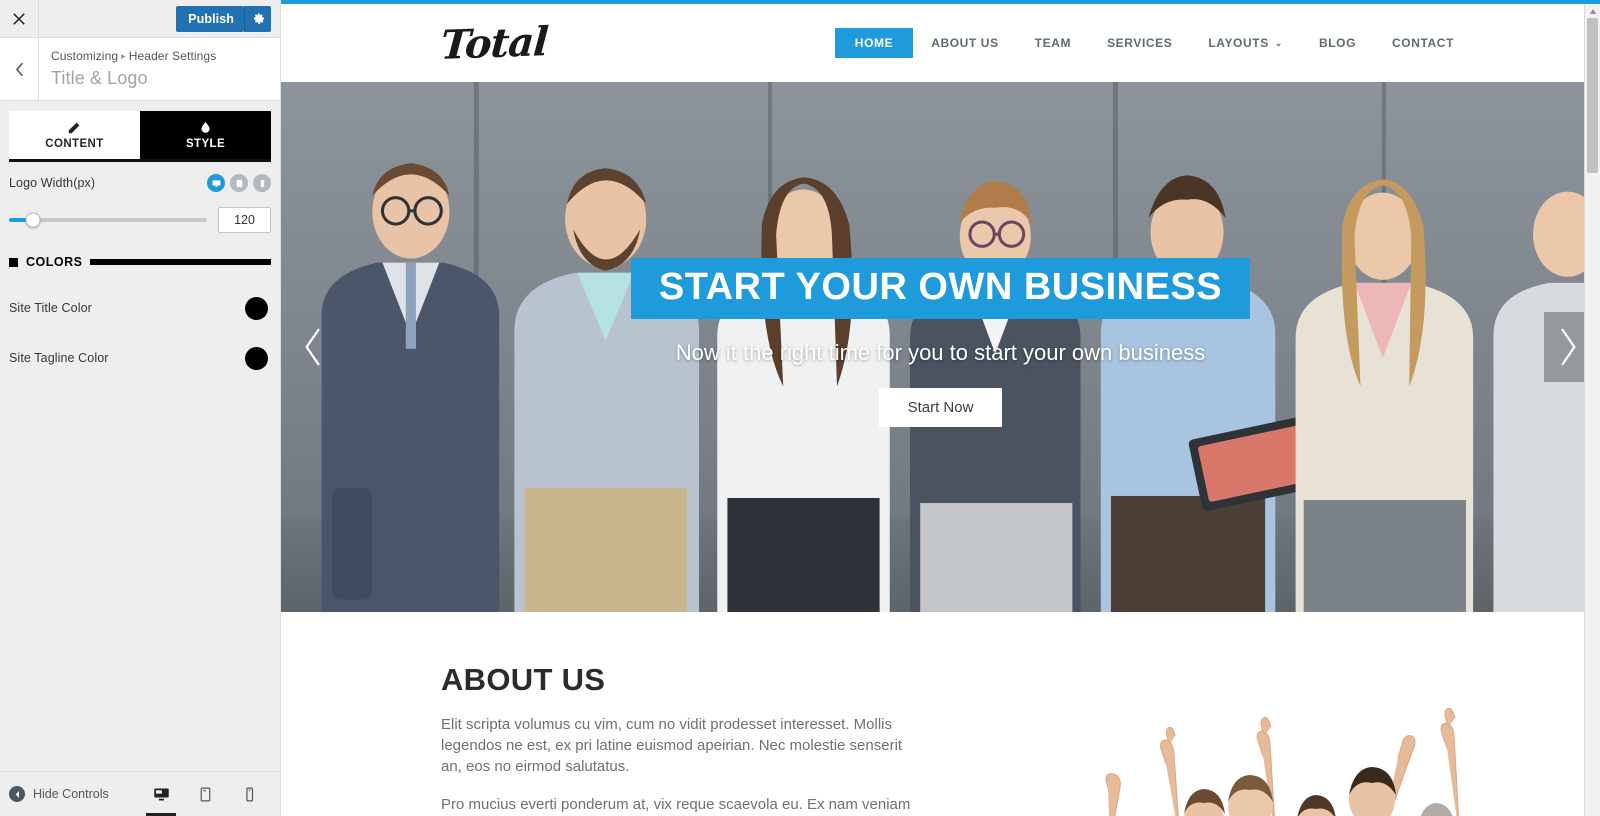  I want to click on customizer-header: Customizing ▸ Header Settings Title & Logo, so click(140, 69).